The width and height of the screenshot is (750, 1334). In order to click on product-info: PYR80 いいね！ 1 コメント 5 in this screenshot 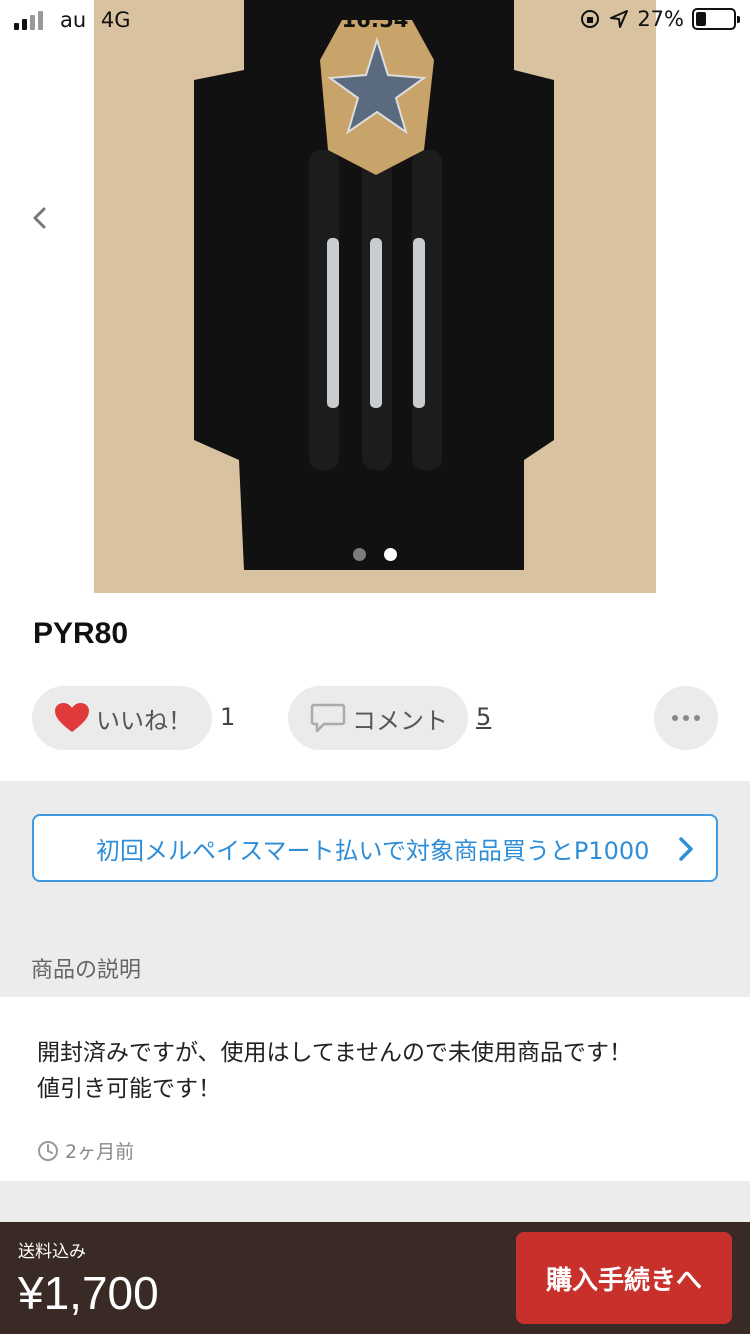, I will do `click(375, 687)`.